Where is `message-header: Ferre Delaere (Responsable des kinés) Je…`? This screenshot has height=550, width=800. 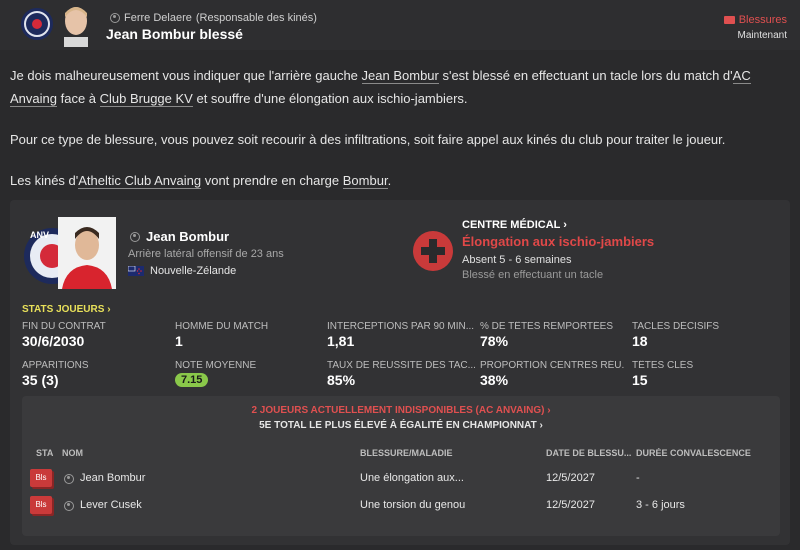 message-header: Ferre Delaere (Responsable des kinés) Je… is located at coordinates (400, 25).